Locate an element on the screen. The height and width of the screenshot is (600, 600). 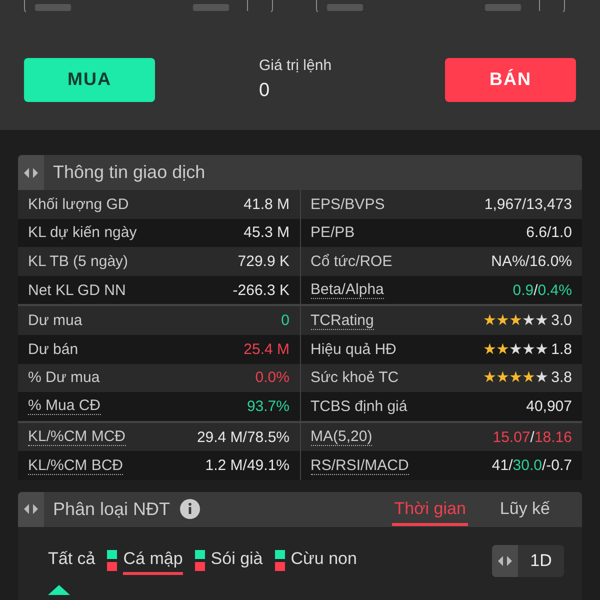
metric-label: KL dự kiến ngày is located at coordinates (82, 233).